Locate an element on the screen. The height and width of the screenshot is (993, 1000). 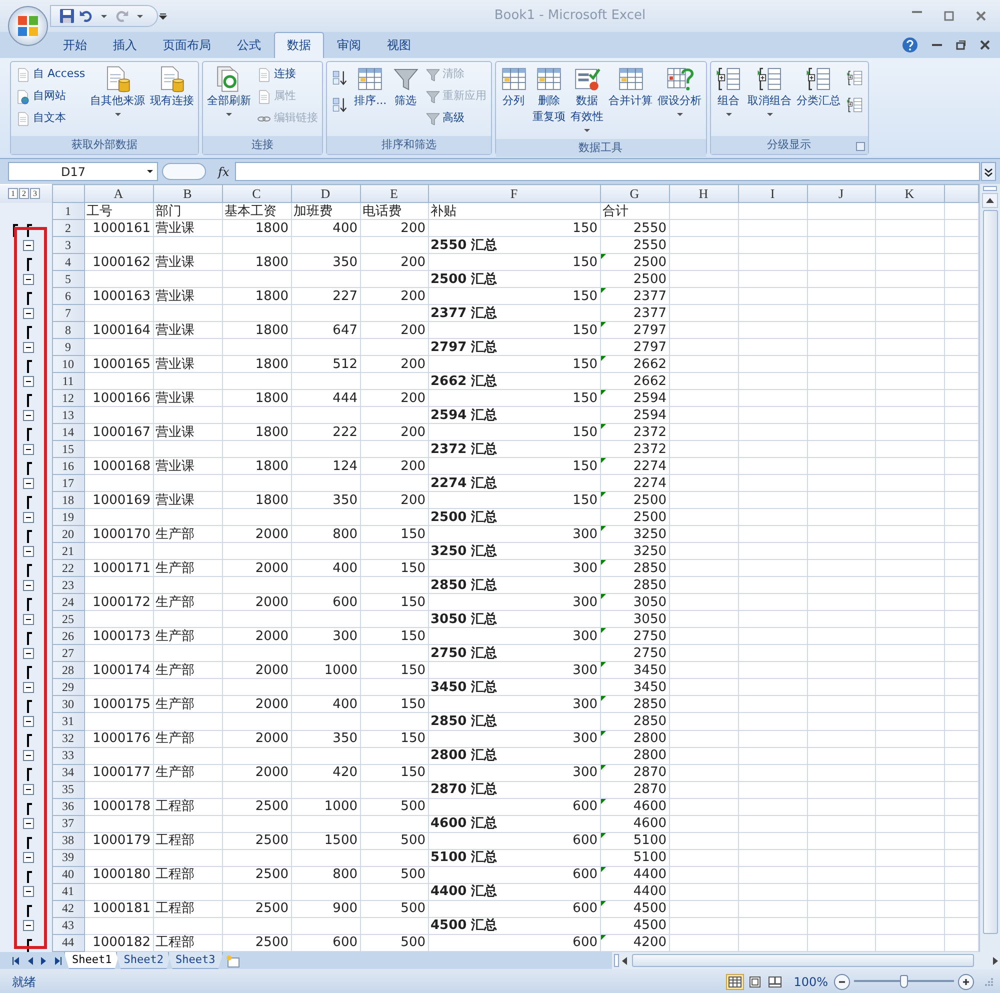
zoom-in-button is located at coordinates (966, 982).